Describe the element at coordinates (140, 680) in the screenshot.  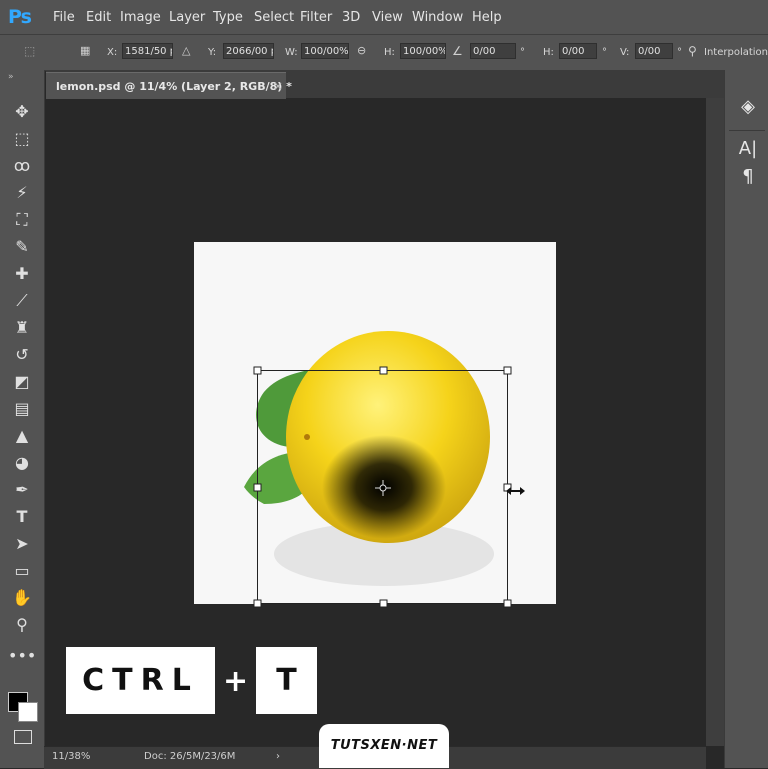
I see `ctrl-key-overlay: CTRL` at that location.